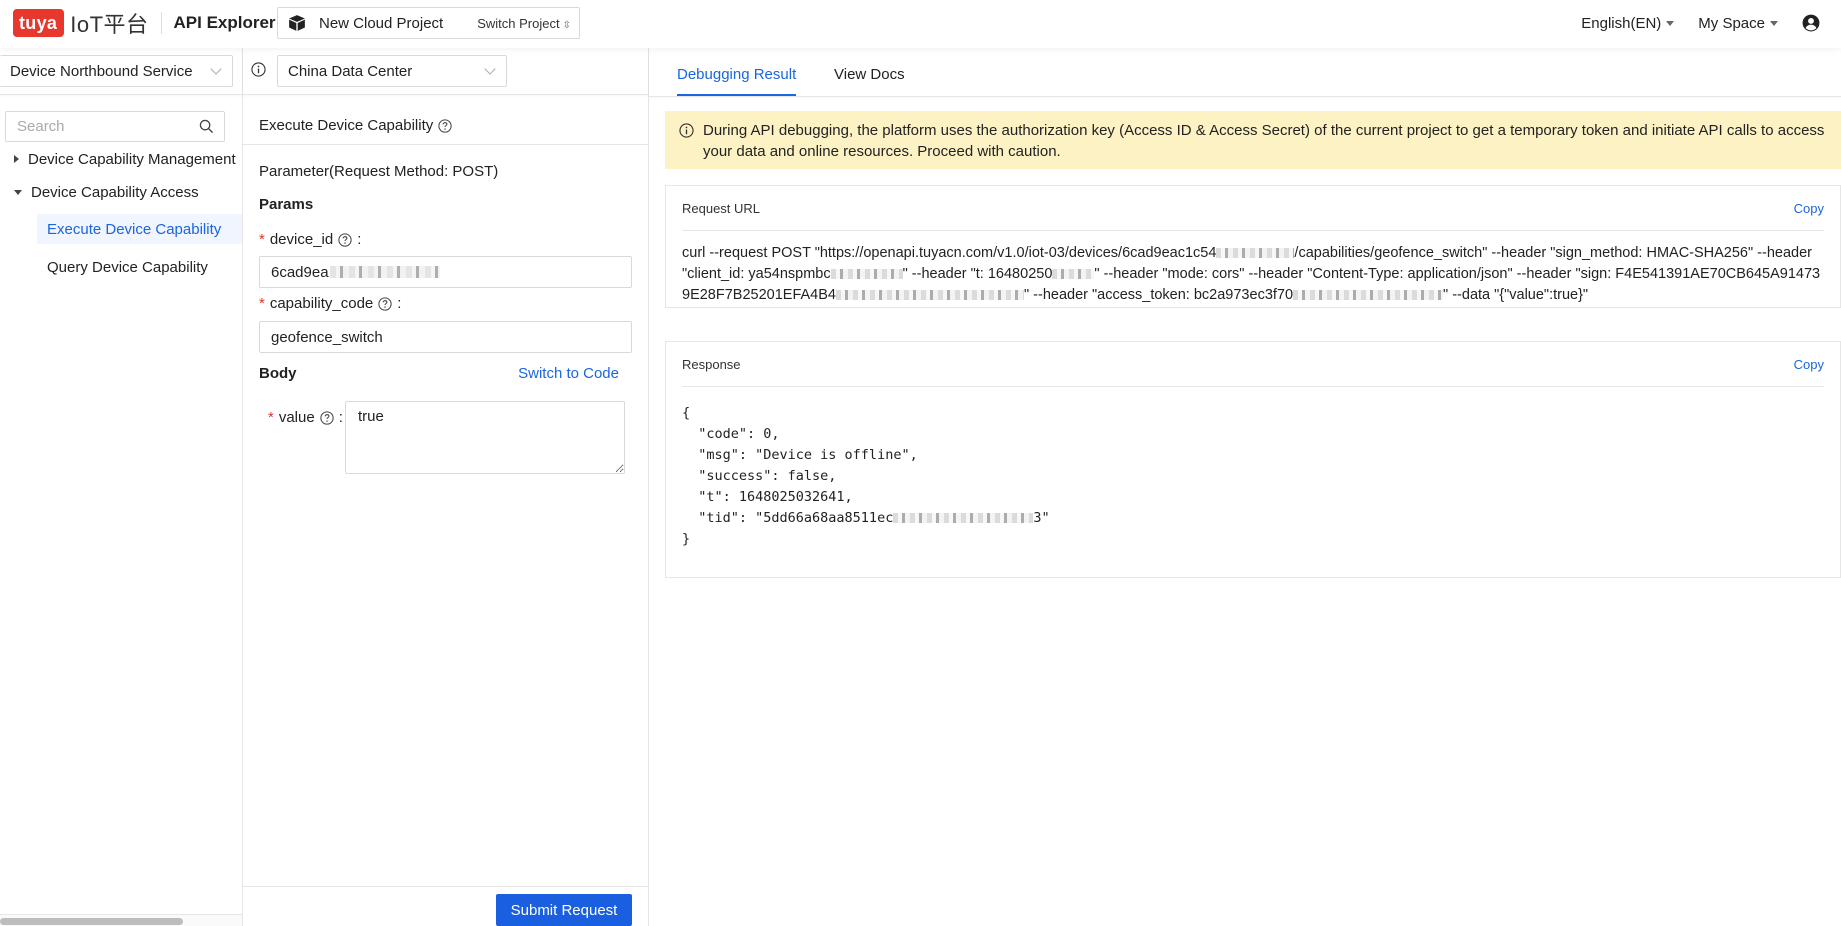 The width and height of the screenshot is (1841, 926). I want to click on caret-right-icon, so click(16, 159).